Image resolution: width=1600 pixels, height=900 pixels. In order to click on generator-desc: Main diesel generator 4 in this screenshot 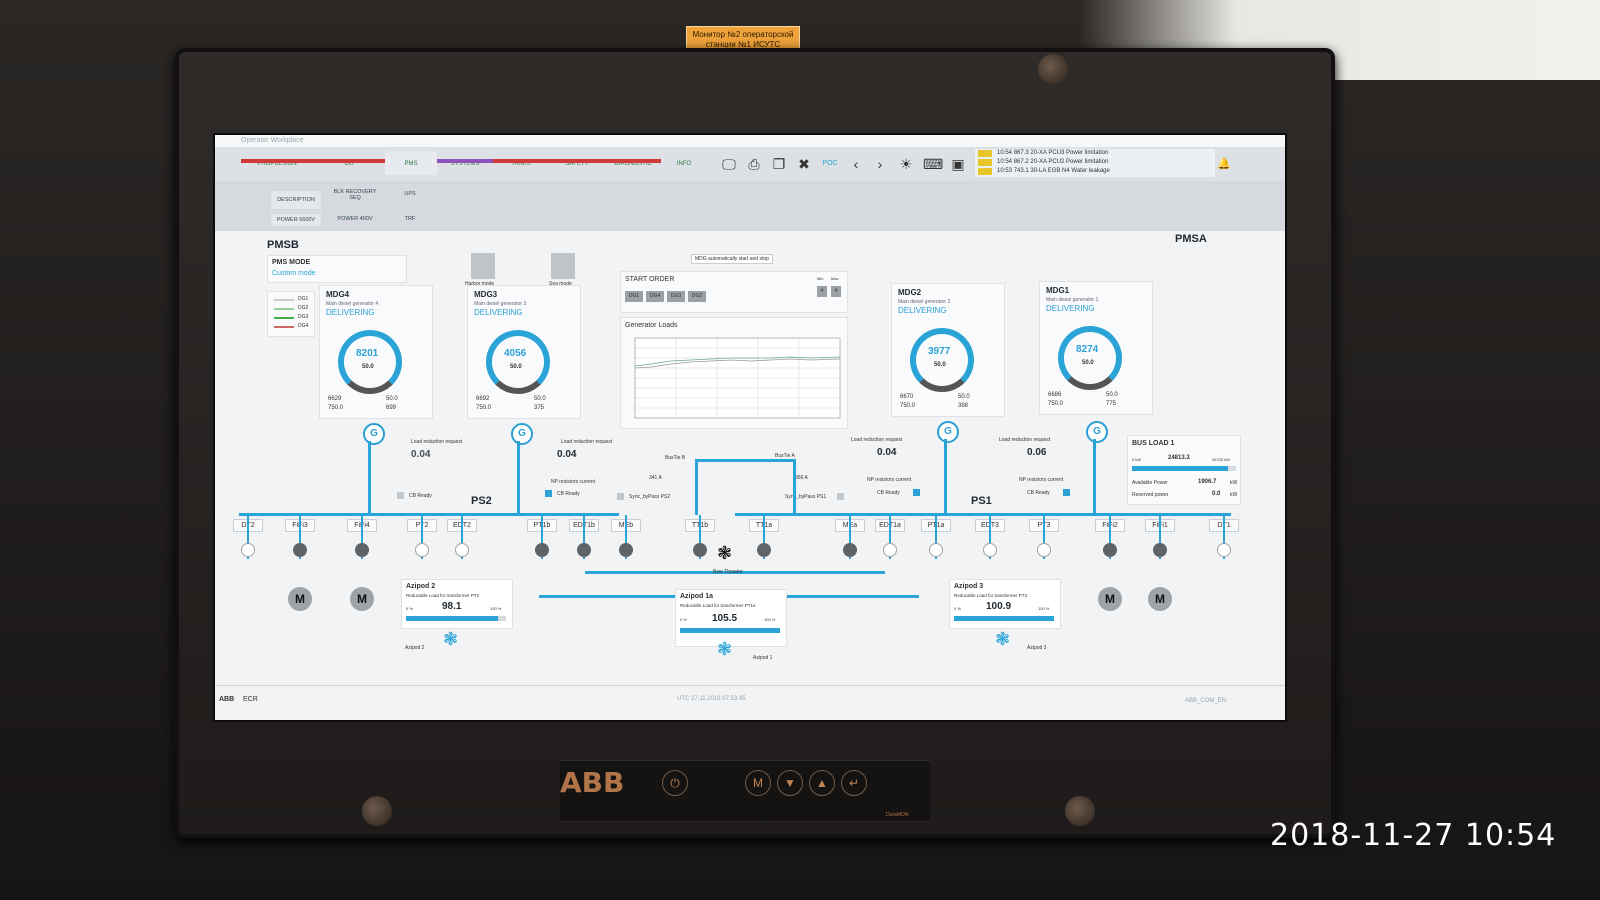, I will do `click(352, 304)`.